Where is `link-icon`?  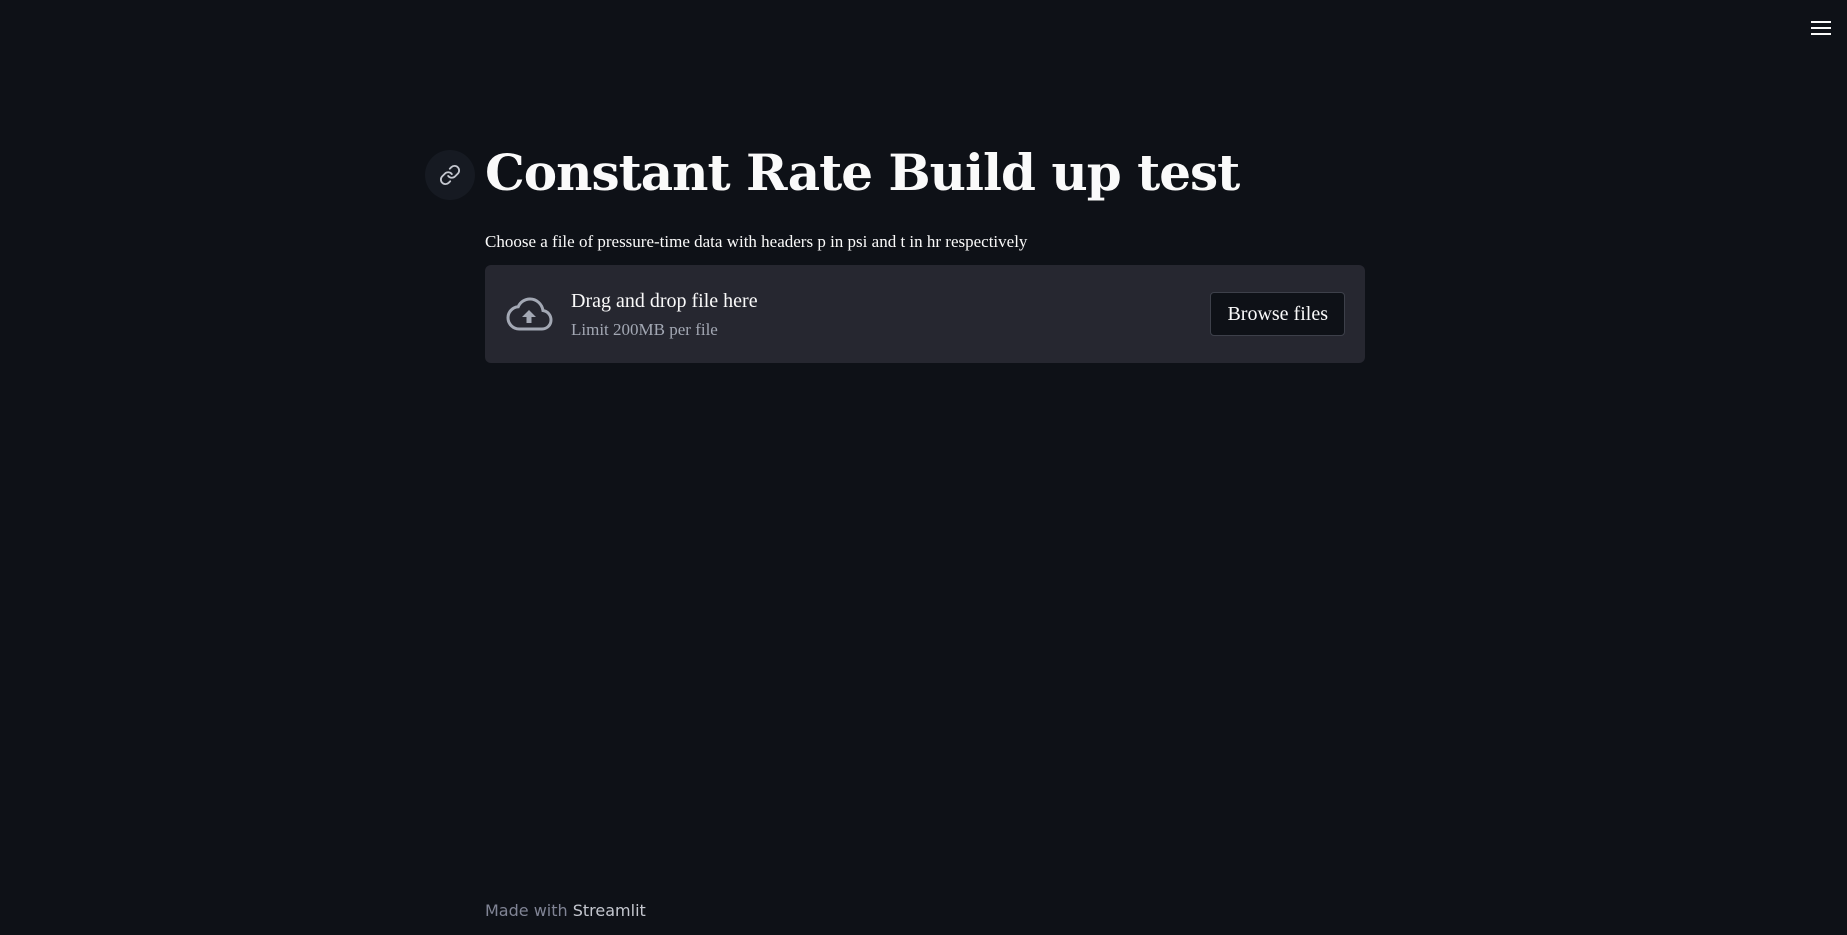
link-icon is located at coordinates (450, 175).